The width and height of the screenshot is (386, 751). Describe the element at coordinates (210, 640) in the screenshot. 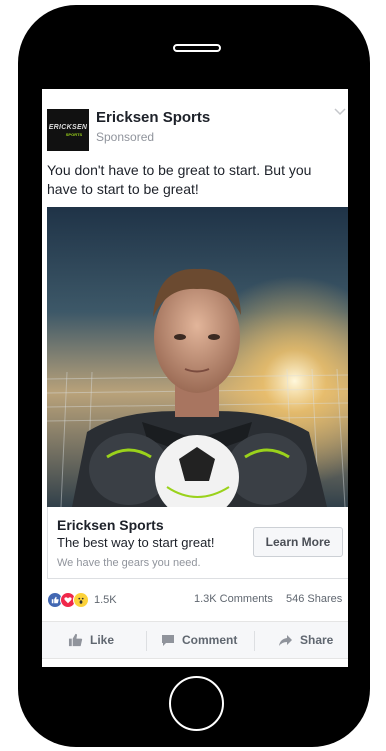

I see `comment-label: Comment` at that location.